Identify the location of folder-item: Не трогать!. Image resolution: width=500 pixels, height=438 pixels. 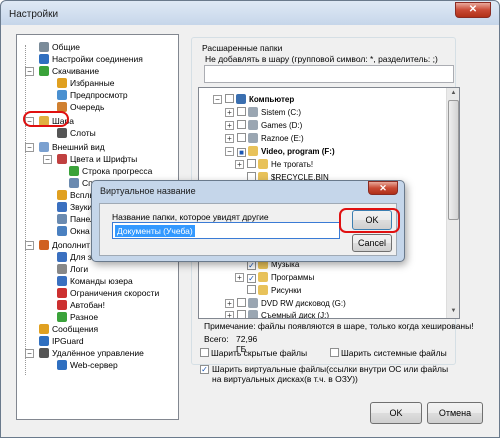
(280, 164).